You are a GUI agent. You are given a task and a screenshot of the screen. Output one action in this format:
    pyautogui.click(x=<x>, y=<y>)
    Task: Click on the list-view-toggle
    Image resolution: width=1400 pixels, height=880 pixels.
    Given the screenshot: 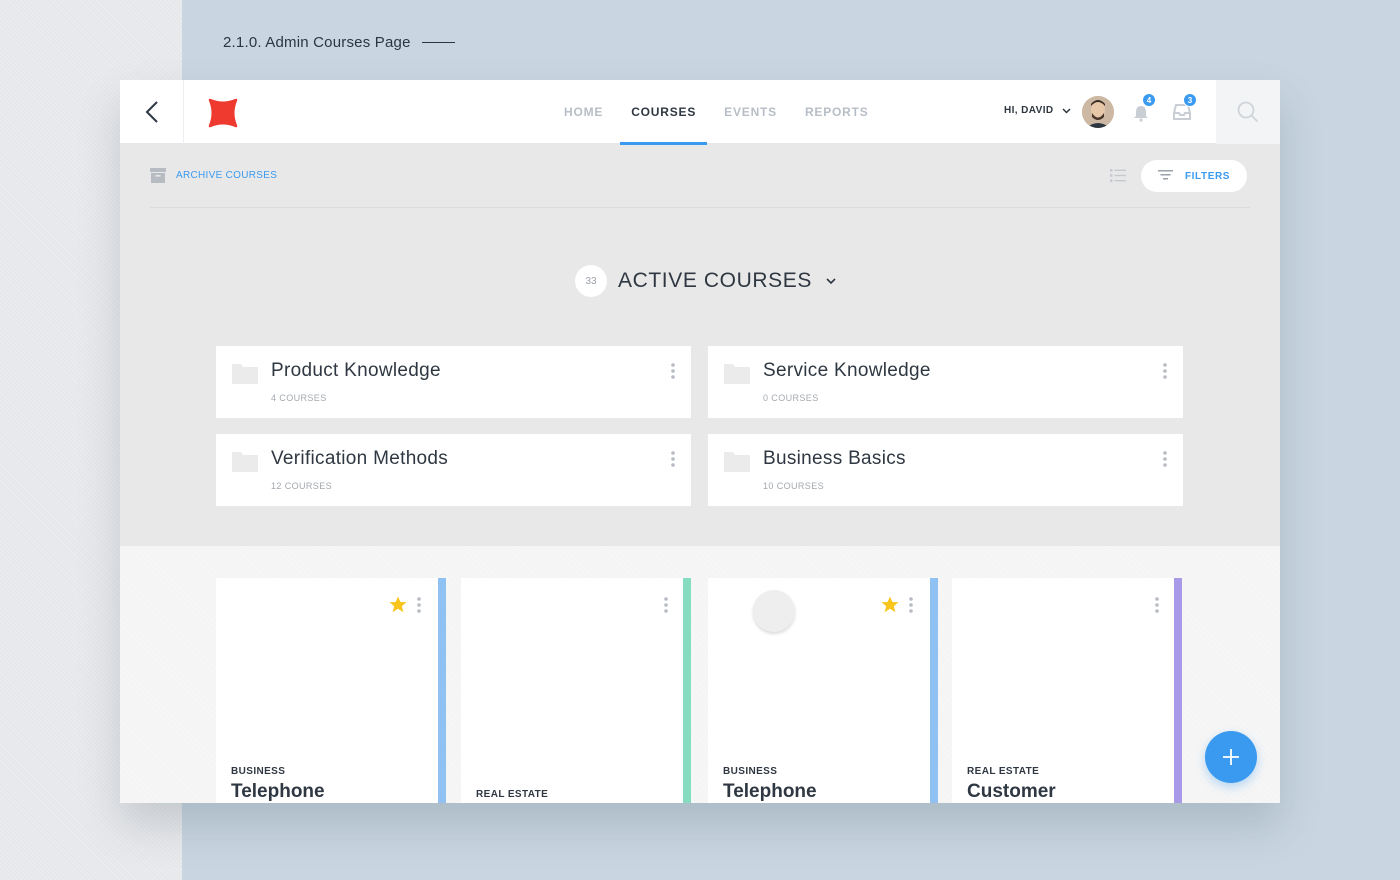 What is the action you would take?
    pyautogui.click(x=1118, y=178)
    